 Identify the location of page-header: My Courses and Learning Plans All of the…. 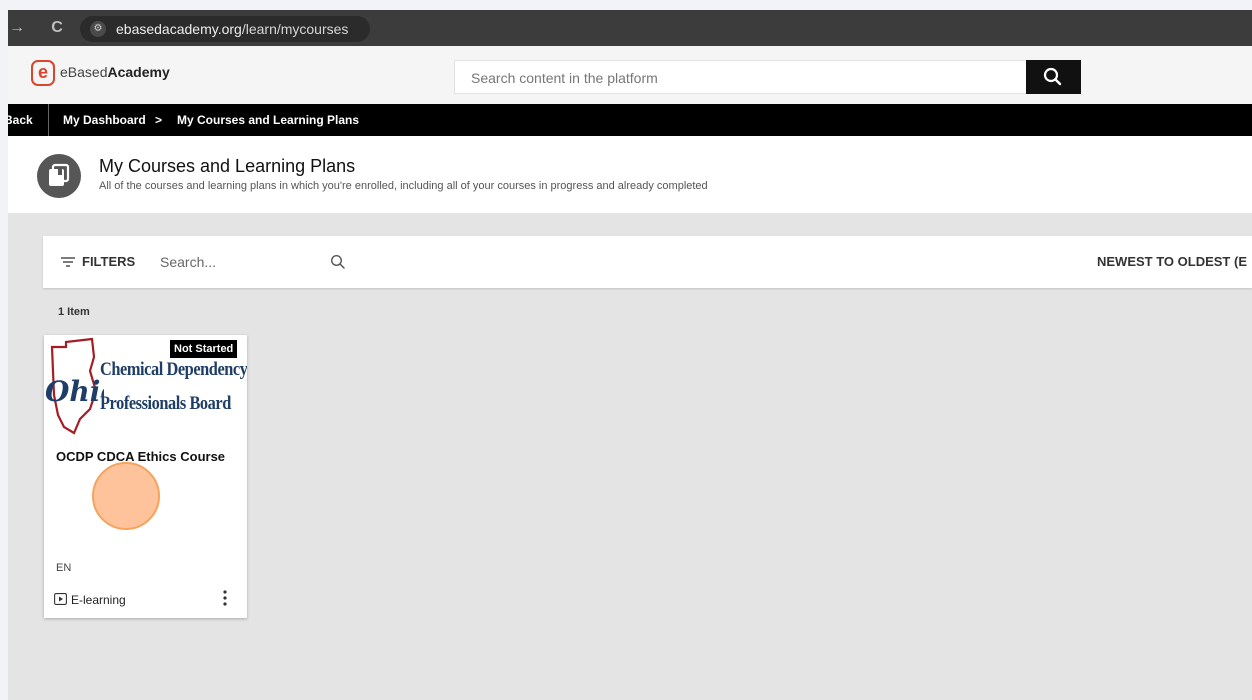
(630, 174).